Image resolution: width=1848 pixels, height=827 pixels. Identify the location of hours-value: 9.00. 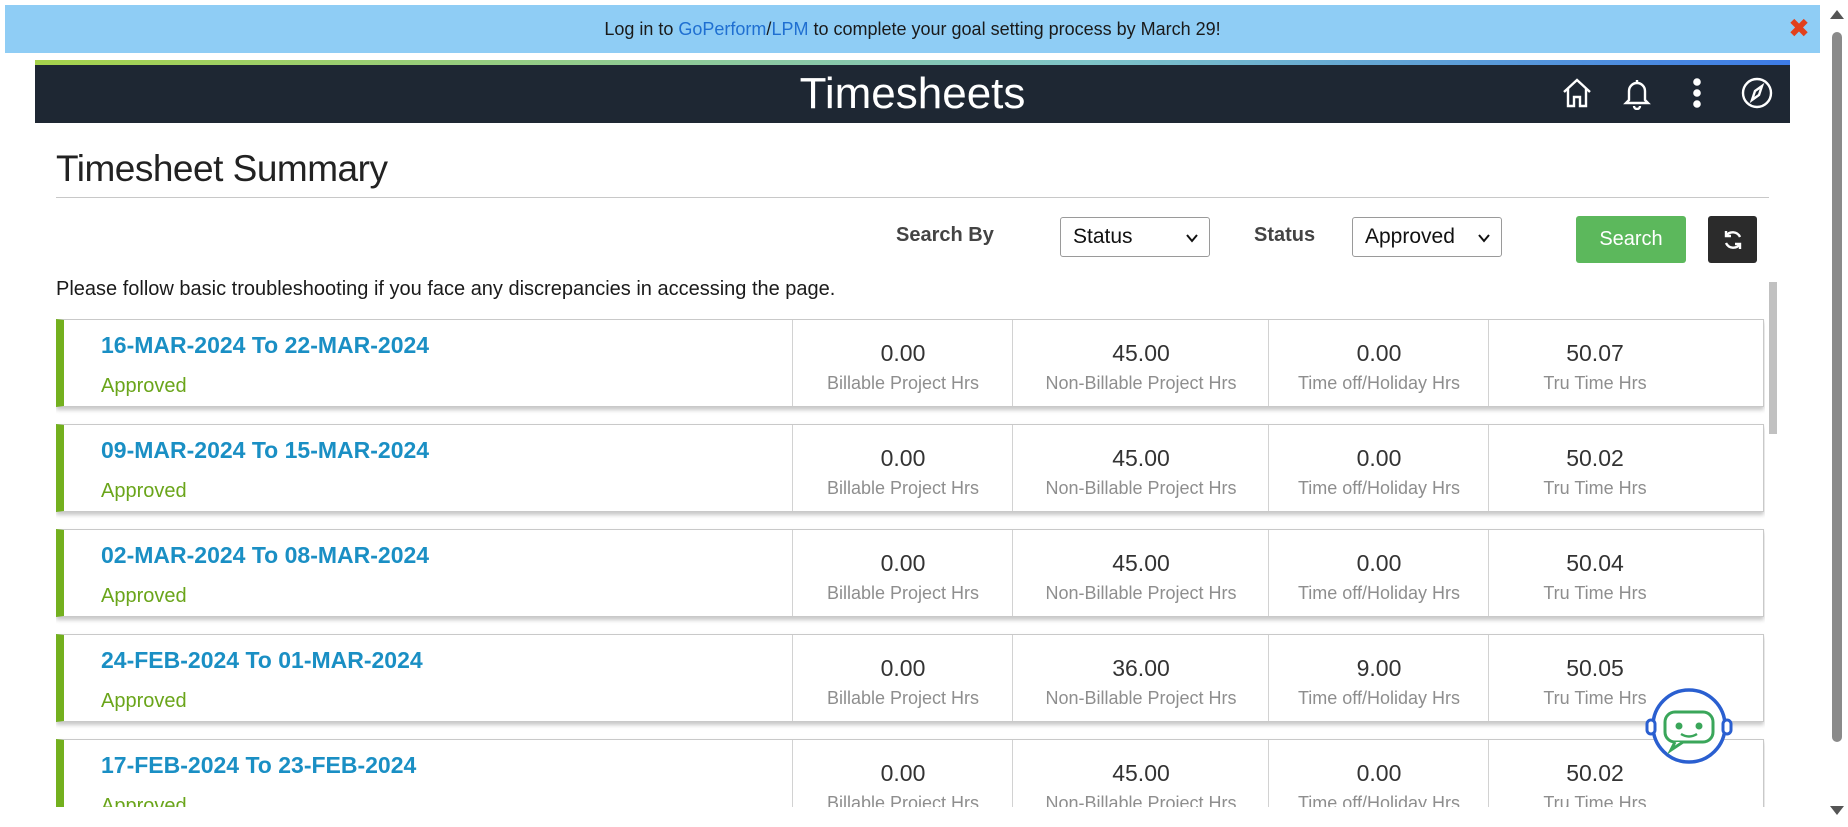
(1379, 668).